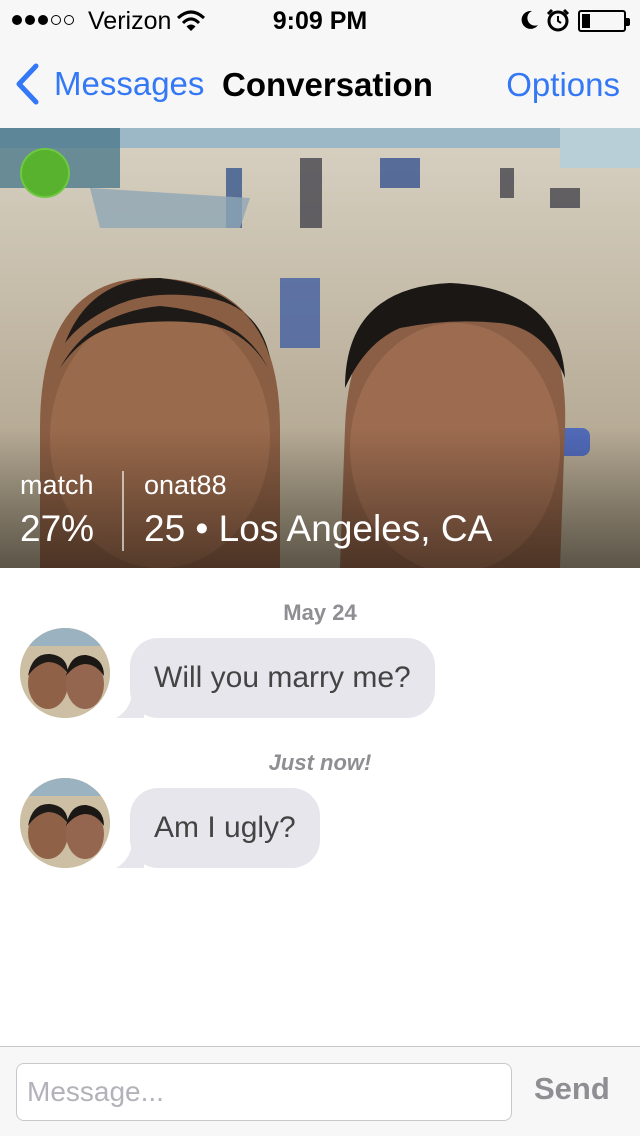  Describe the element at coordinates (57, 485) in the screenshot. I see `match-label: match` at that location.